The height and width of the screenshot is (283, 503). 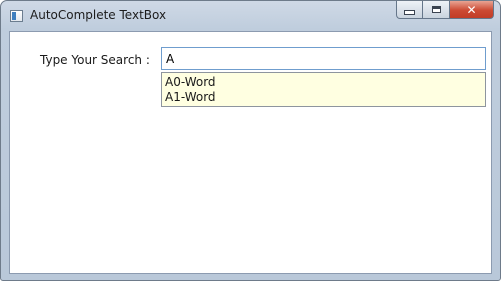 I want to click on app-window-icon, so click(x=16, y=16).